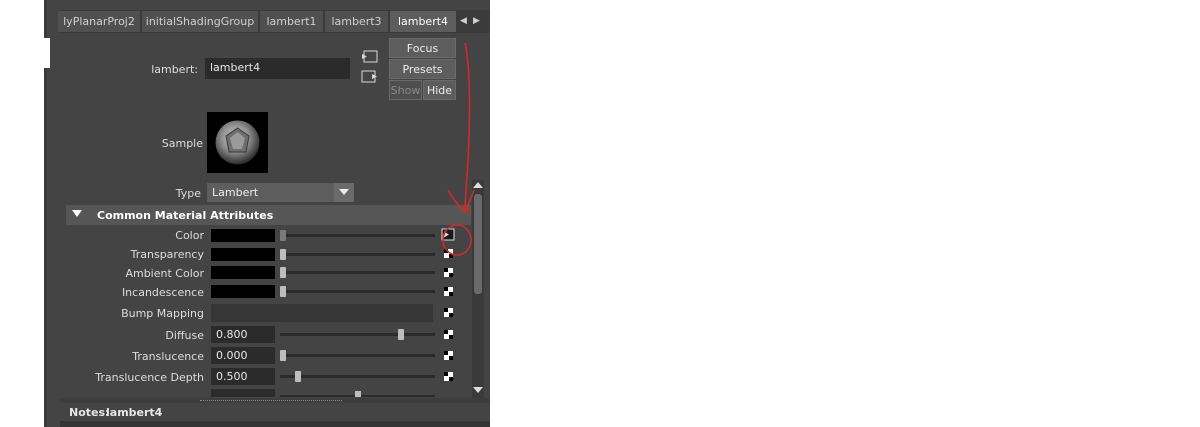  Describe the element at coordinates (167, 254) in the screenshot. I see `transparency-label: Transparency` at that location.